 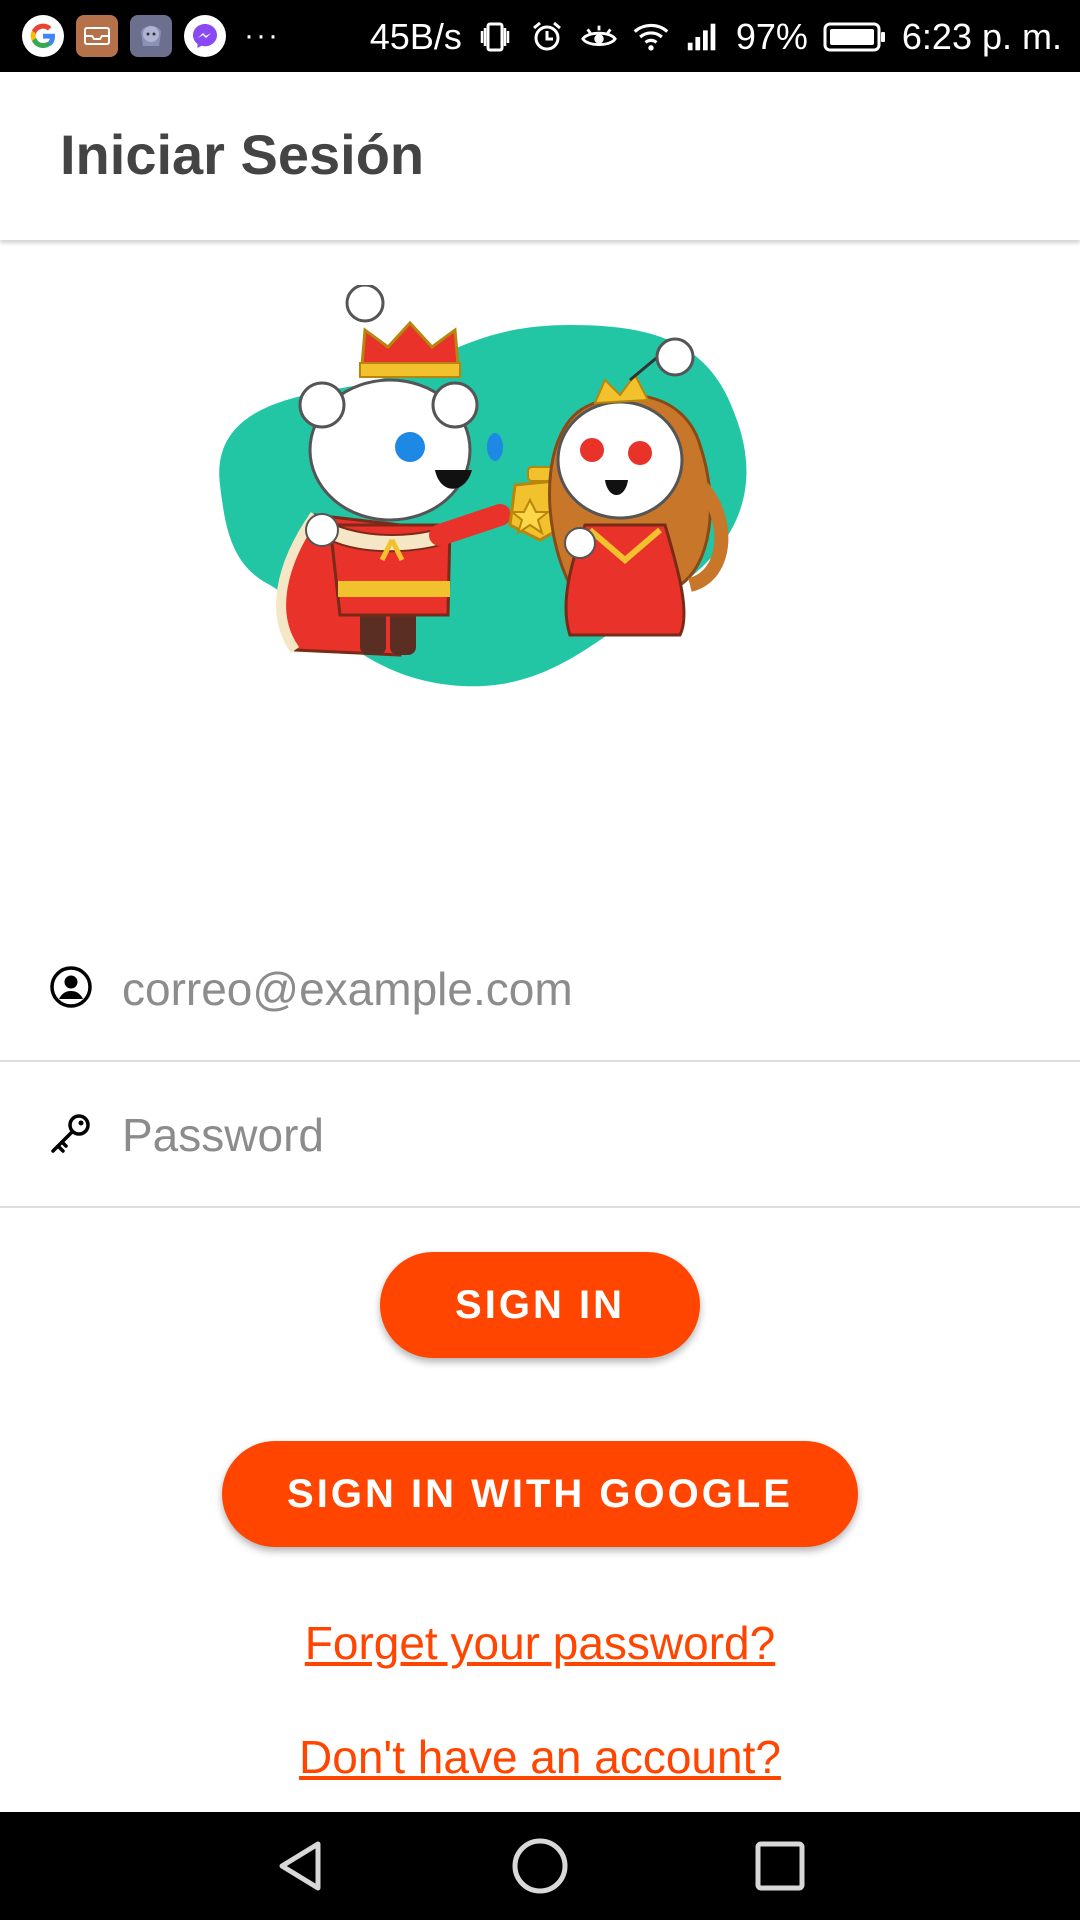 I want to click on notification-icons: ···, so click(x=151, y=36).